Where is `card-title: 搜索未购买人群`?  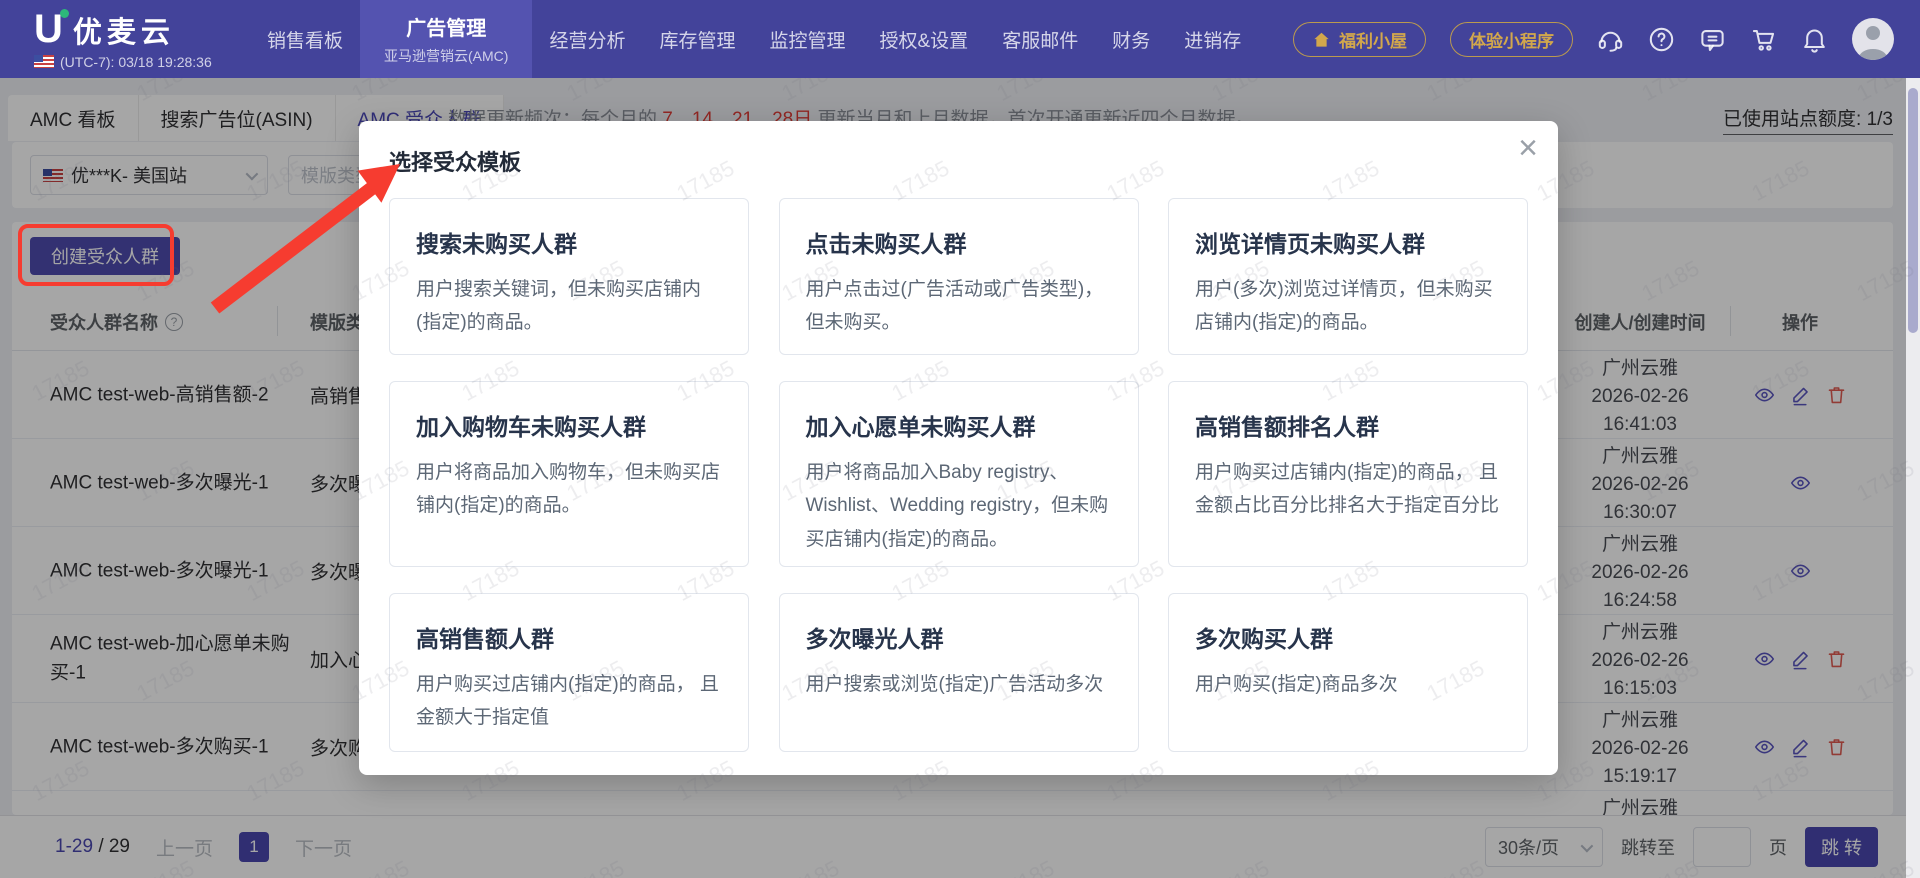 card-title: 搜索未购买人群 is located at coordinates (496, 244).